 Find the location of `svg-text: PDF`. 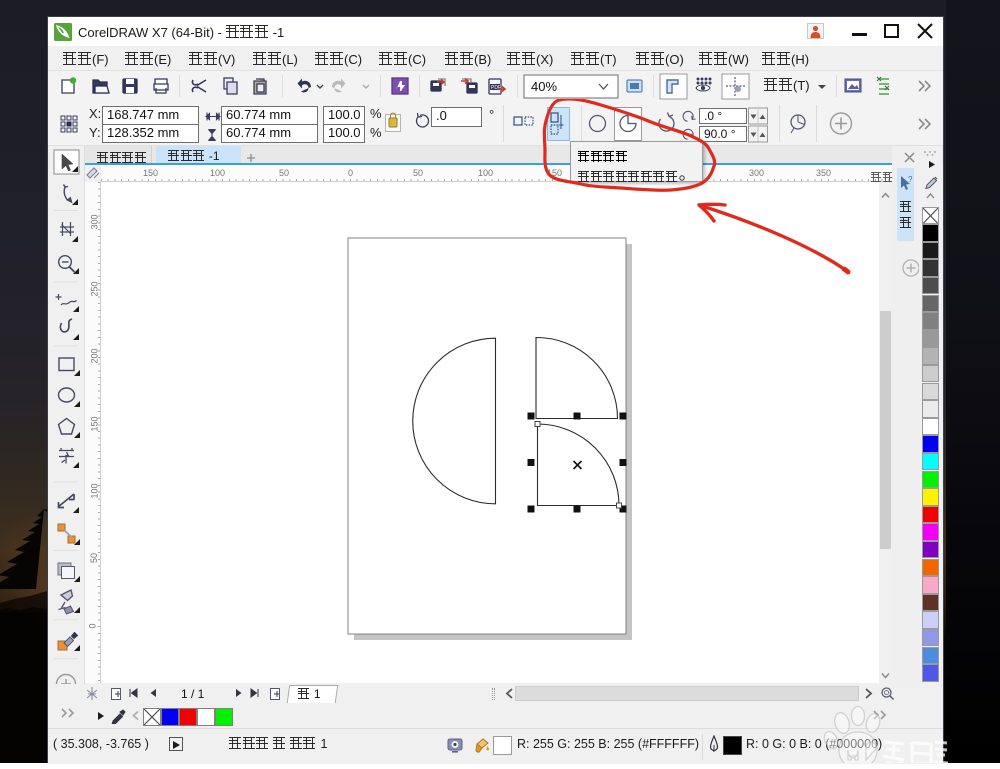

svg-text: PDF is located at coordinates (496, 88).